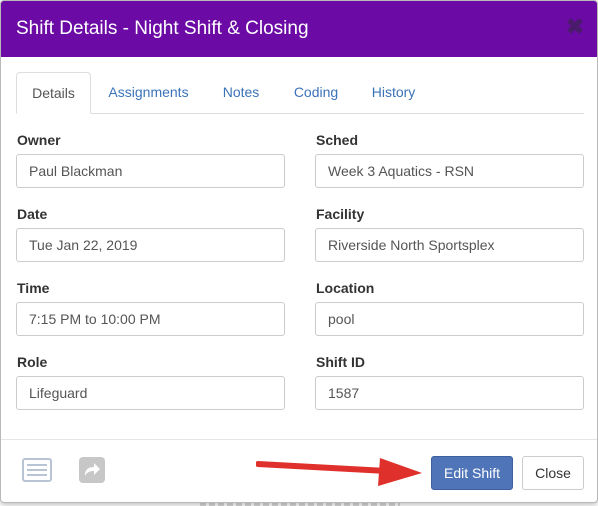 Image resolution: width=598 pixels, height=506 pixels. I want to click on edit-shift-button: Edit Shift, so click(472, 473).